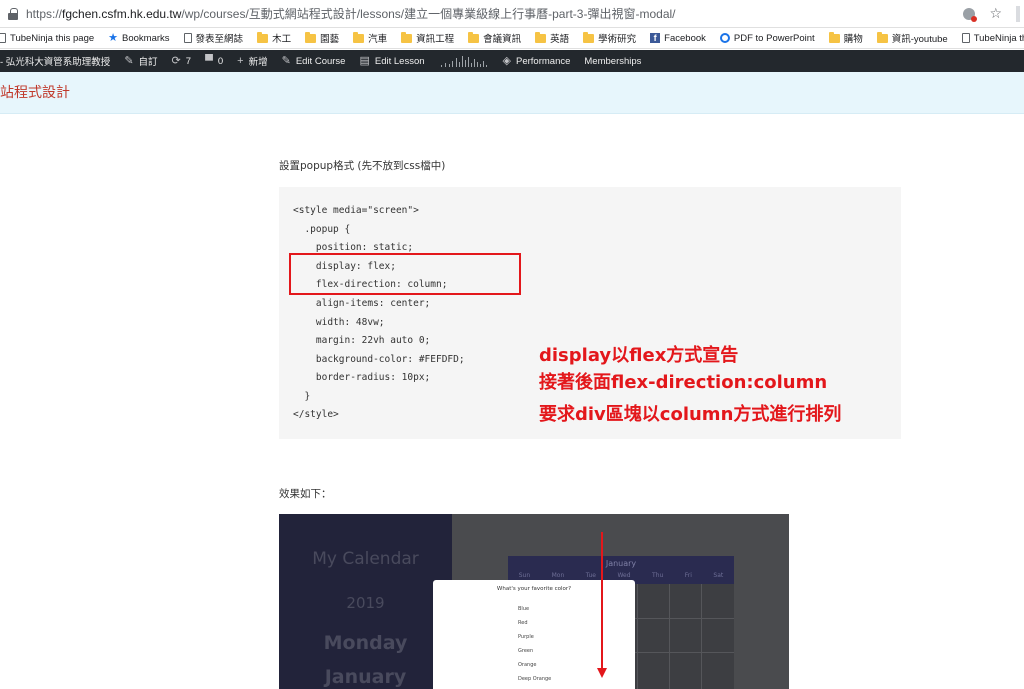 This screenshot has width=1024, height=689. What do you see at coordinates (405, 274) in the screenshot?
I see `highlight-box` at bounding box center [405, 274].